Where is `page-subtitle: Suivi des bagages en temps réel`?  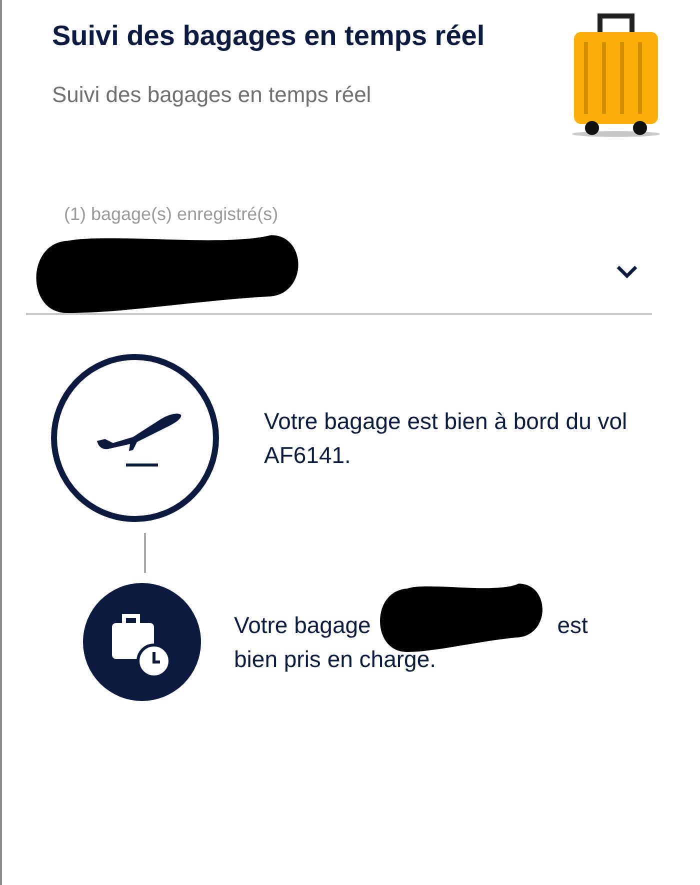
page-subtitle: Suivi des bagages en temps réel is located at coordinates (212, 95).